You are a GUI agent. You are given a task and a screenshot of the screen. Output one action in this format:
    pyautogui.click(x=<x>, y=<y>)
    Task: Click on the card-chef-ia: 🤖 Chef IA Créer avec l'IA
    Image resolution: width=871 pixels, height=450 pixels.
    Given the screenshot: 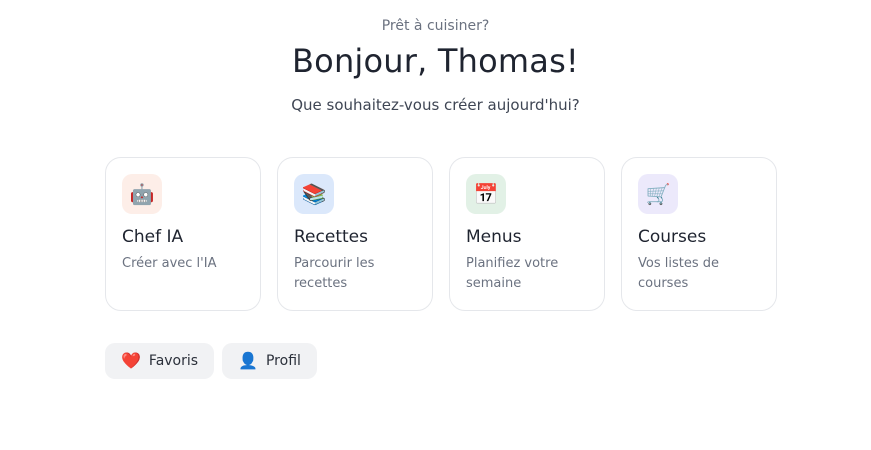 What is the action you would take?
    pyautogui.click(x=183, y=234)
    